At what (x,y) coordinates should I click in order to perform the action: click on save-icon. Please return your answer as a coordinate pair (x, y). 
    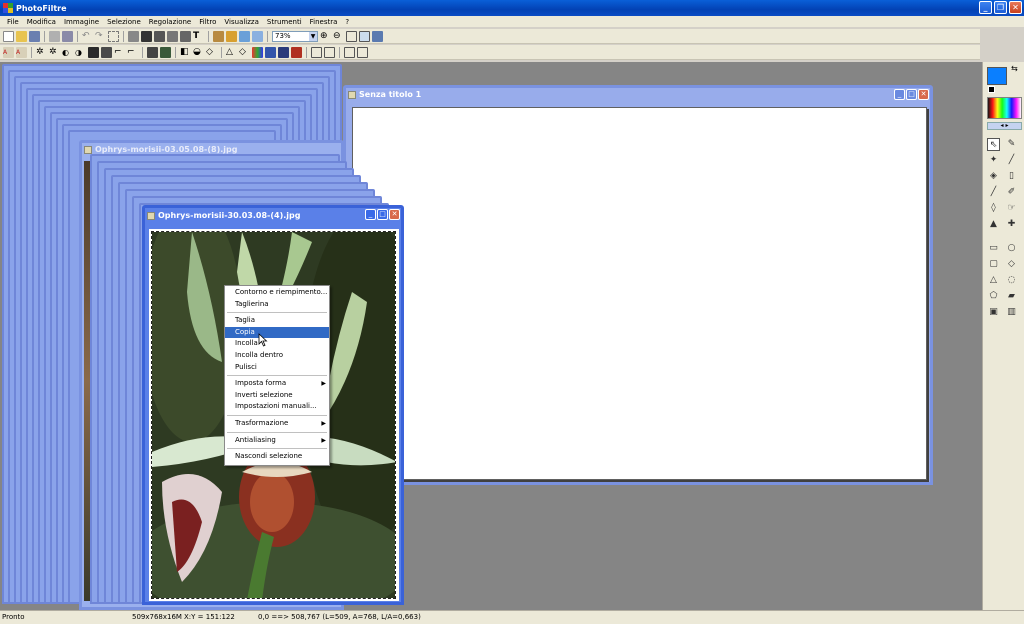
    Looking at the image, I should click on (34, 36).